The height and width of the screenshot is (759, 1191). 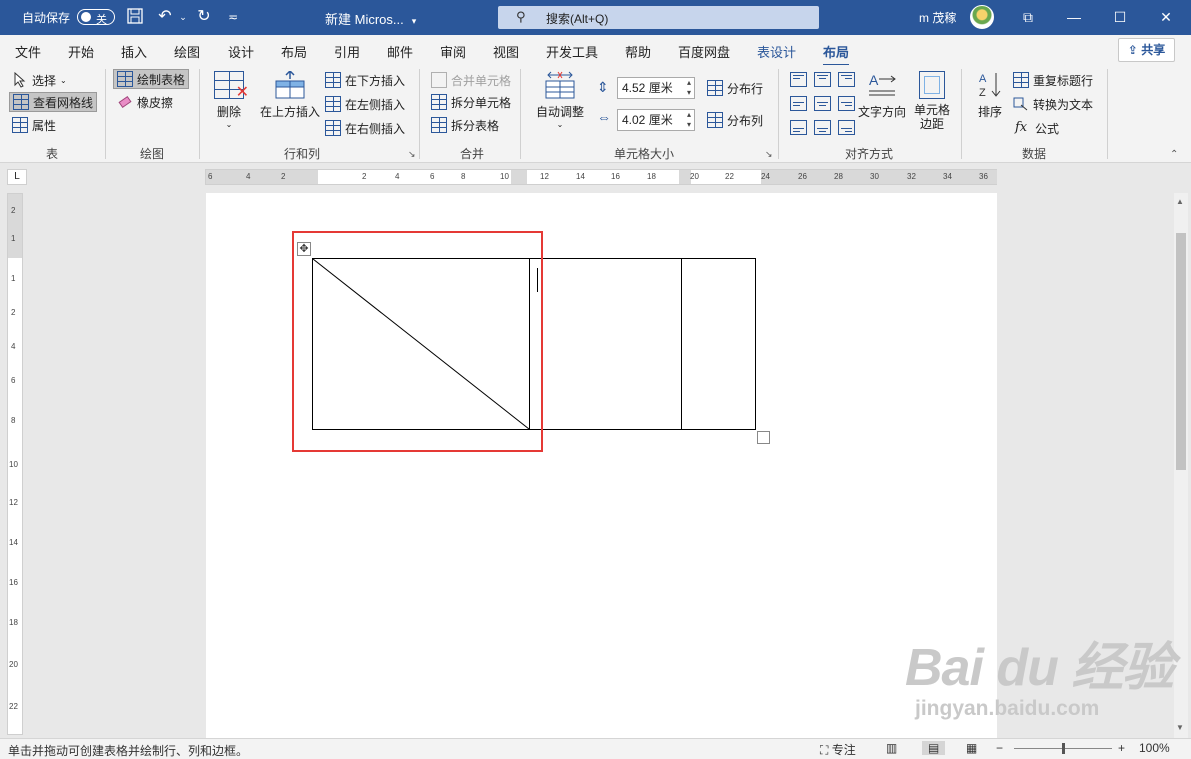 I want to click on autosave-toggle: 关, so click(x=96, y=17).